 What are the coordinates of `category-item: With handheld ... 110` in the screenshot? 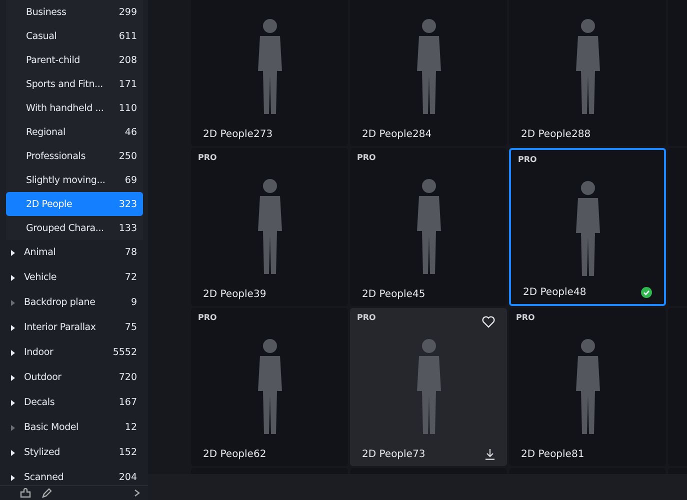 It's located at (74, 108).